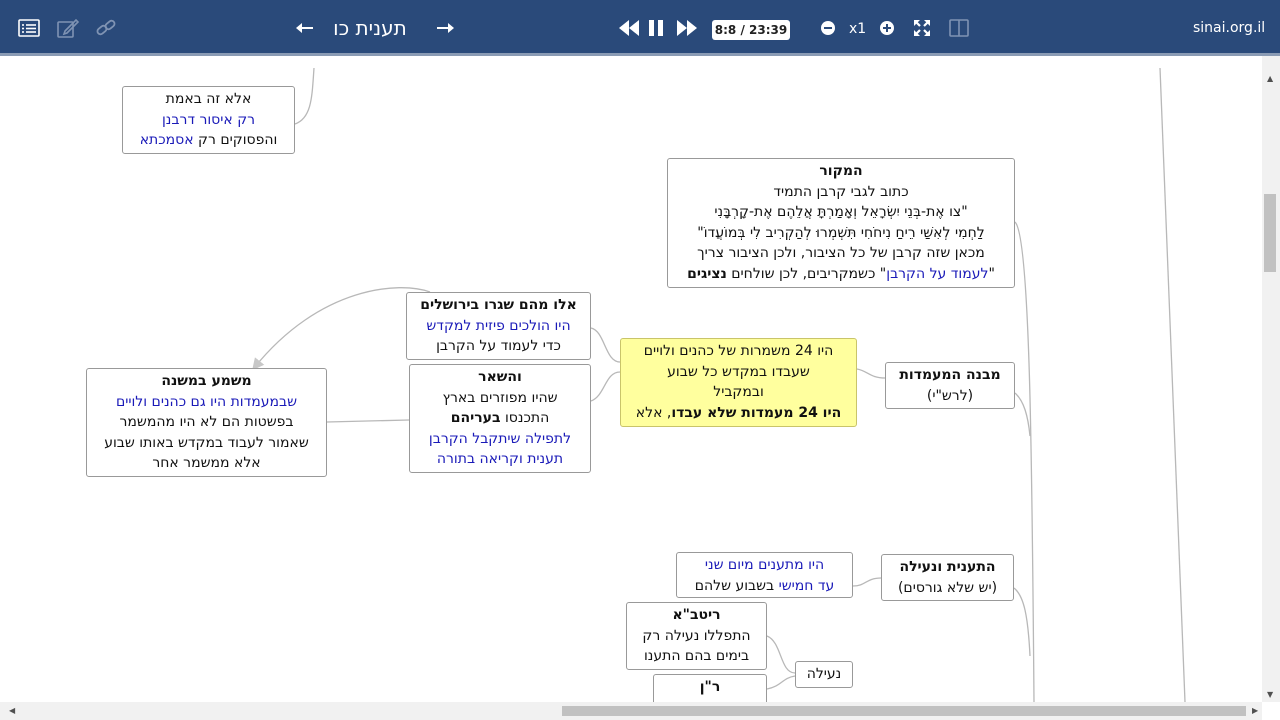 The image size is (1280, 720). What do you see at coordinates (947, 567) in the screenshot?
I see `node-heading: התענית ונעילה` at bounding box center [947, 567].